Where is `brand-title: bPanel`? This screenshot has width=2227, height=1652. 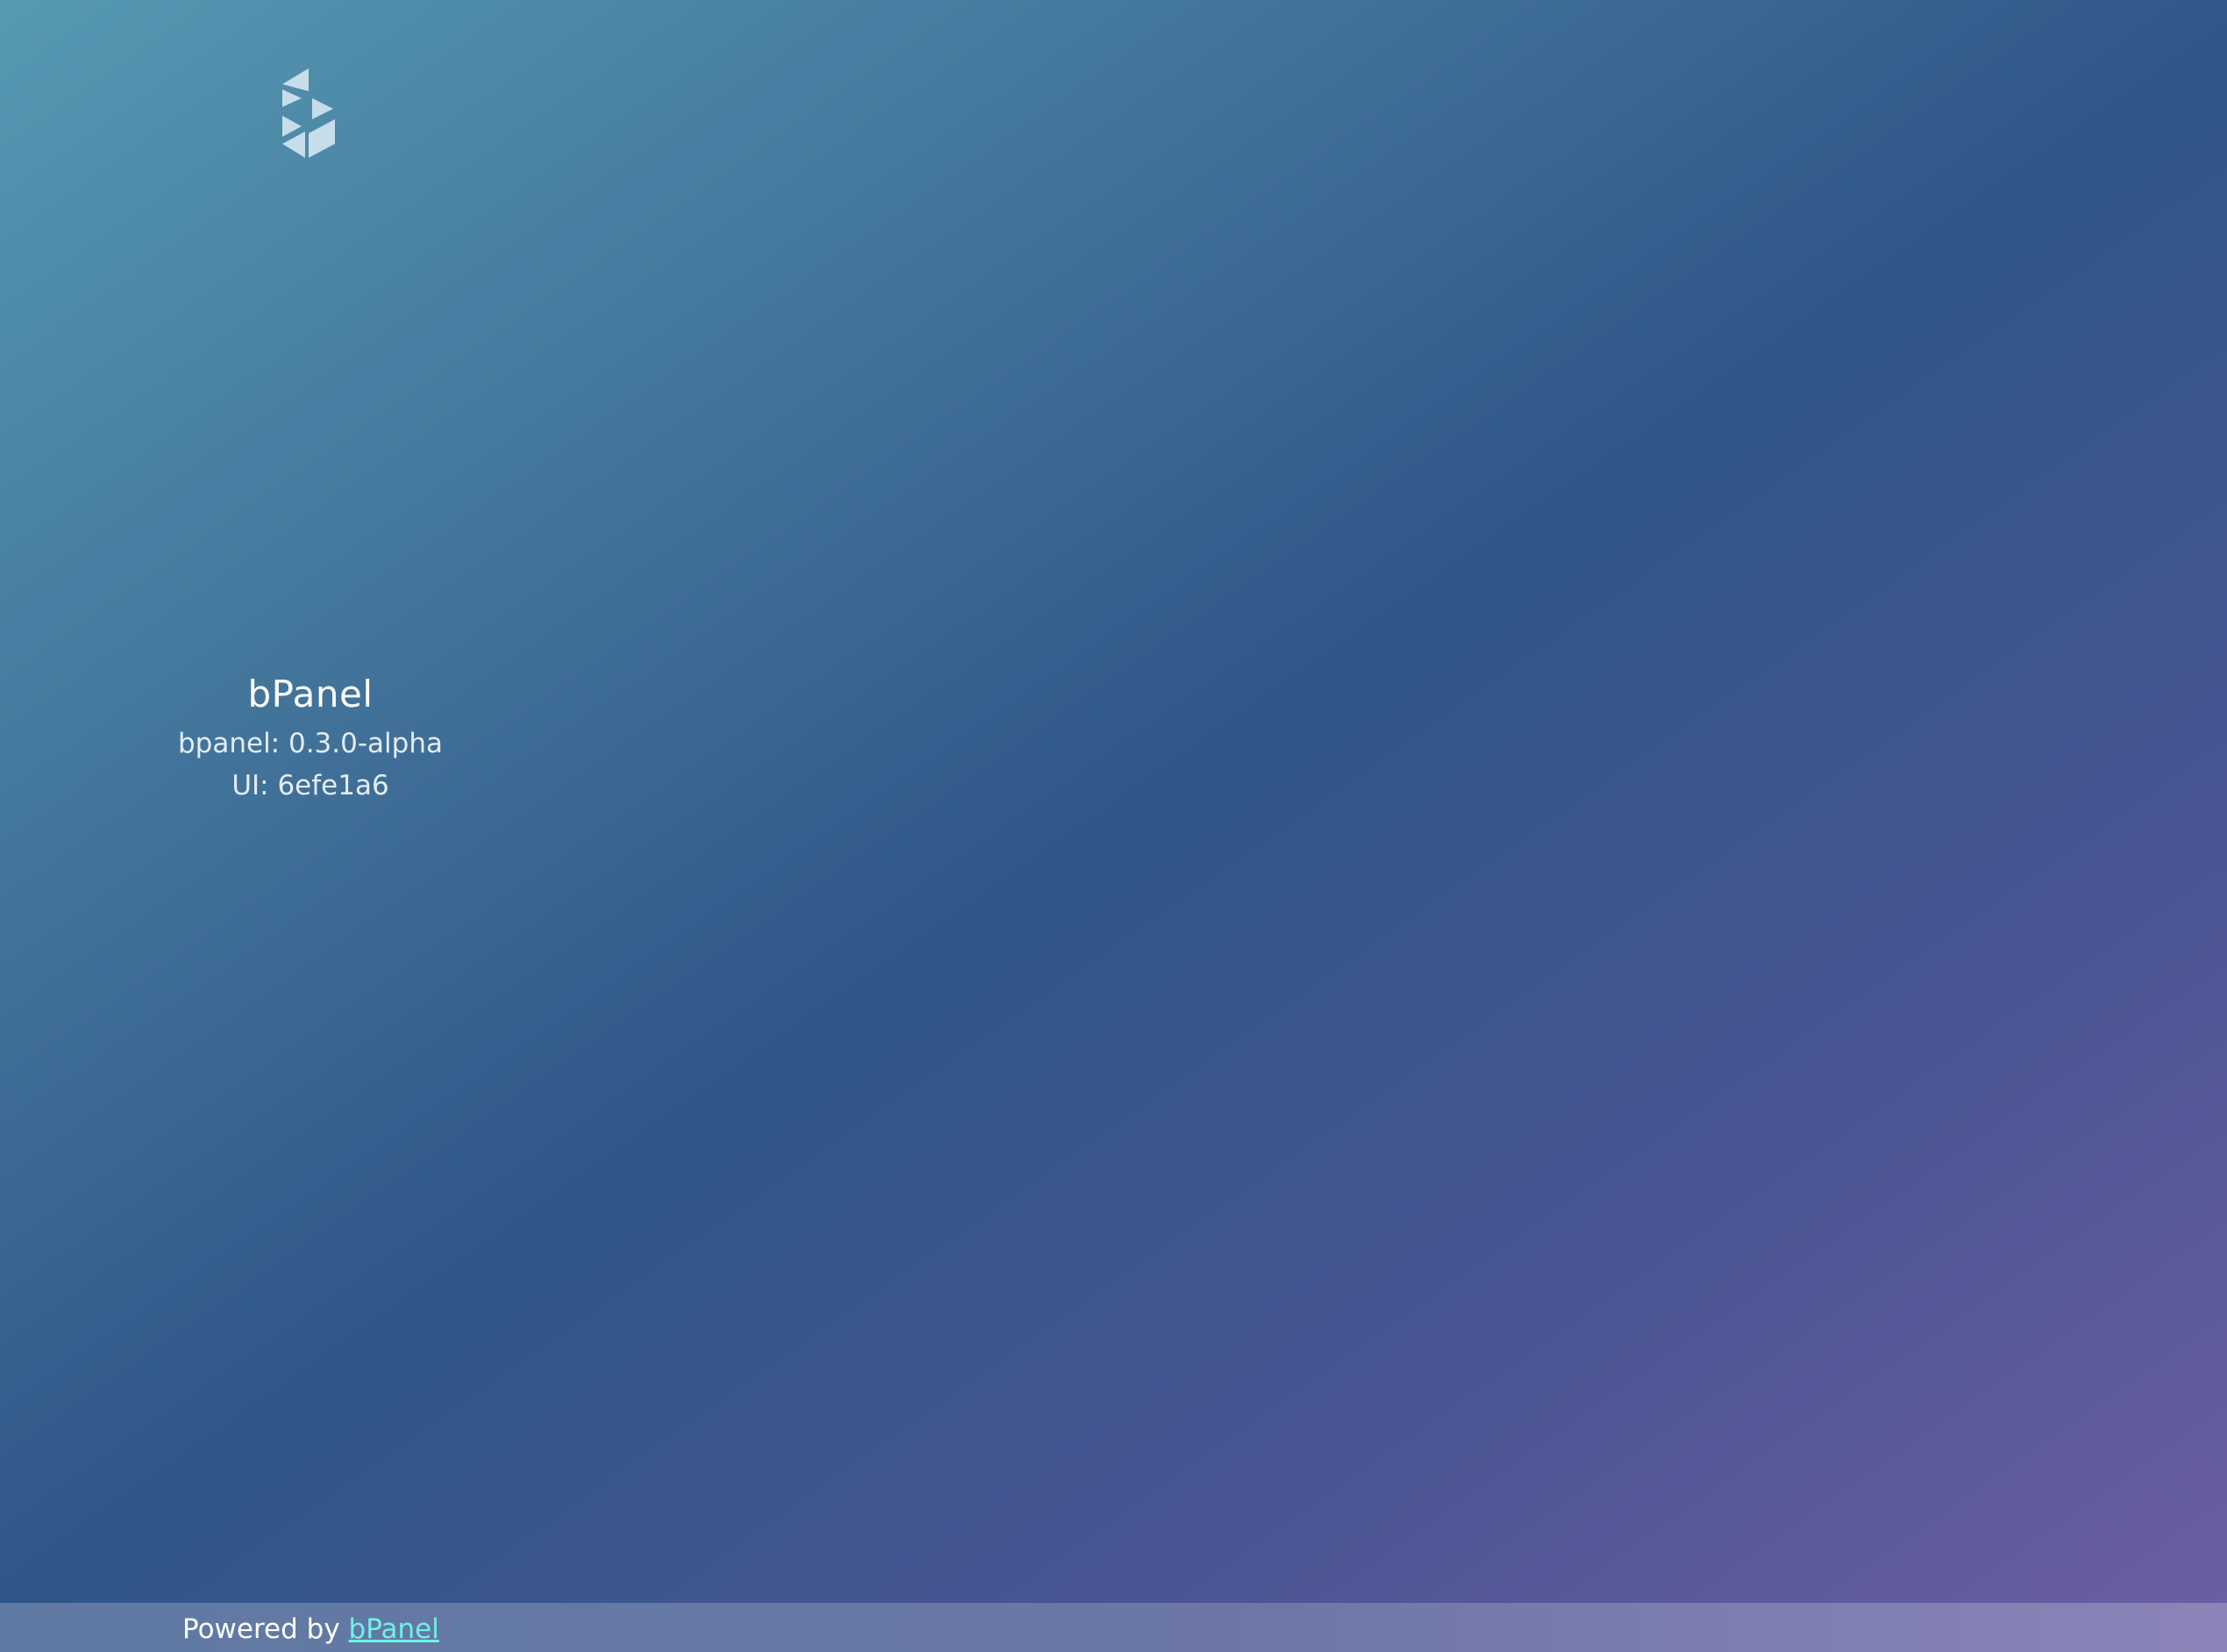 brand-title: bPanel is located at coordinates (310, 694).